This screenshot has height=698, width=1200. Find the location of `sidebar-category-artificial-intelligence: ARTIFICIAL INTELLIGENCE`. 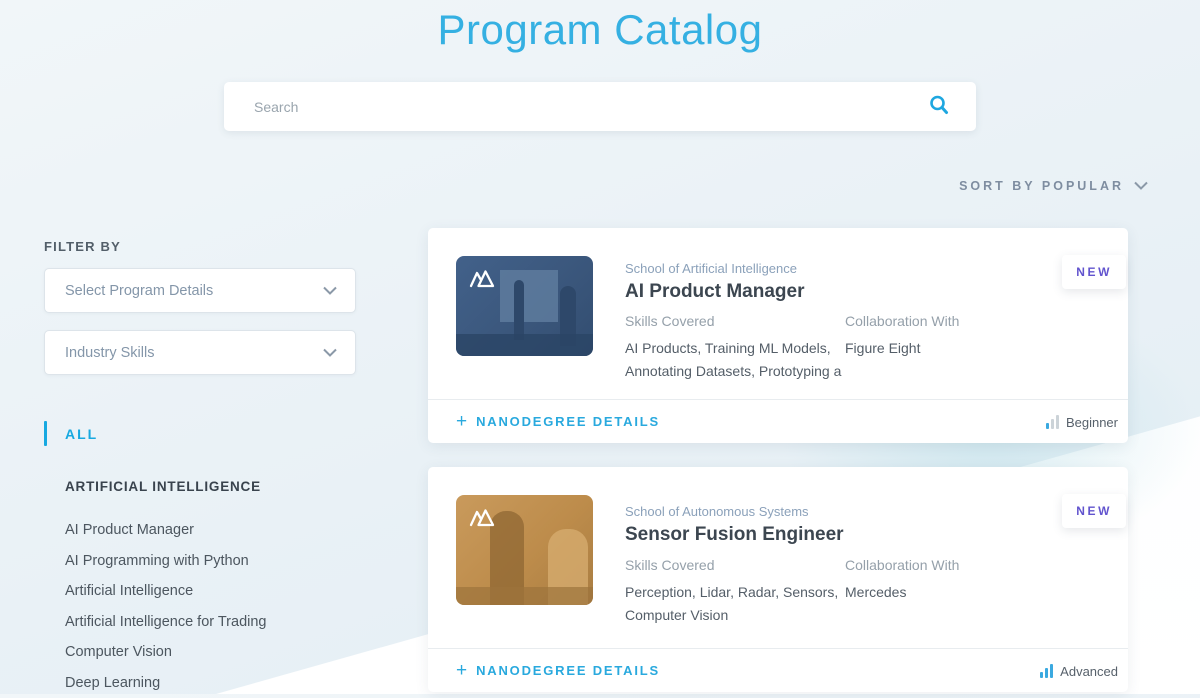

sidebar-category-artificial-intelligence: ARTIFICIAL INTELLIGENCE is located at coordinates (210, 486).